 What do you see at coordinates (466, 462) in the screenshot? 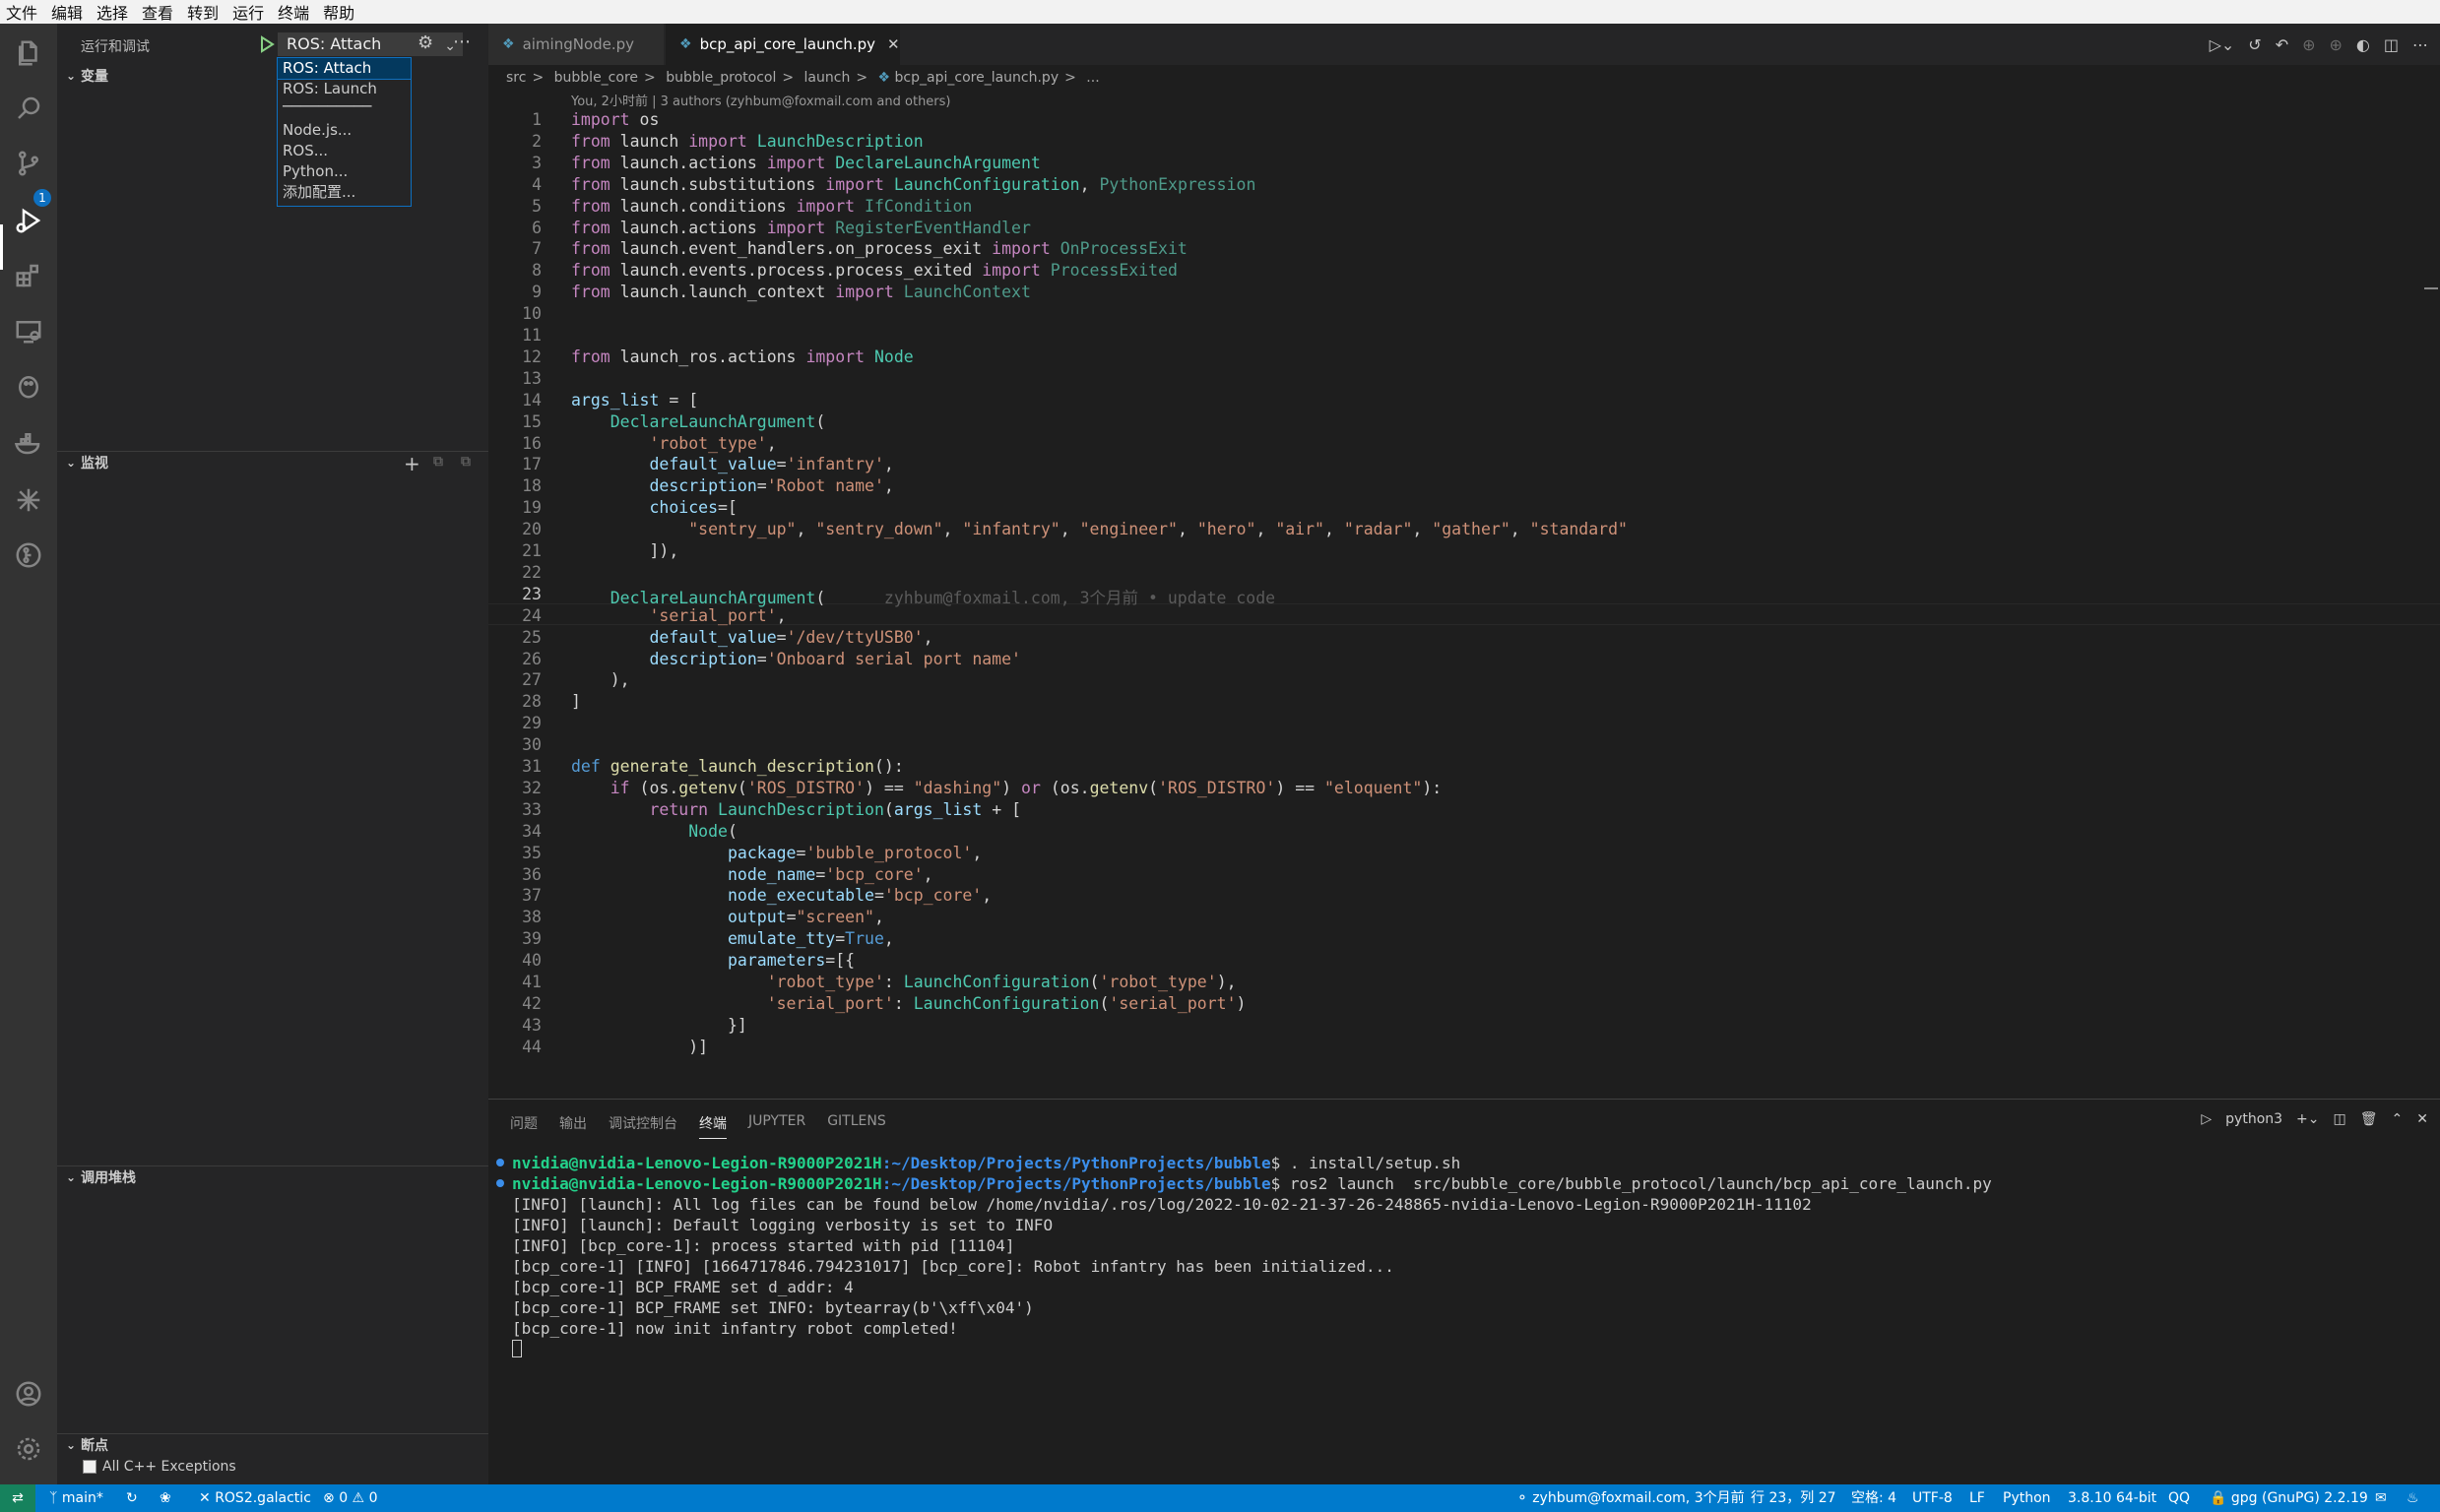
I see `remove-all-icon: ⧉` at bounding box center [466, 462].